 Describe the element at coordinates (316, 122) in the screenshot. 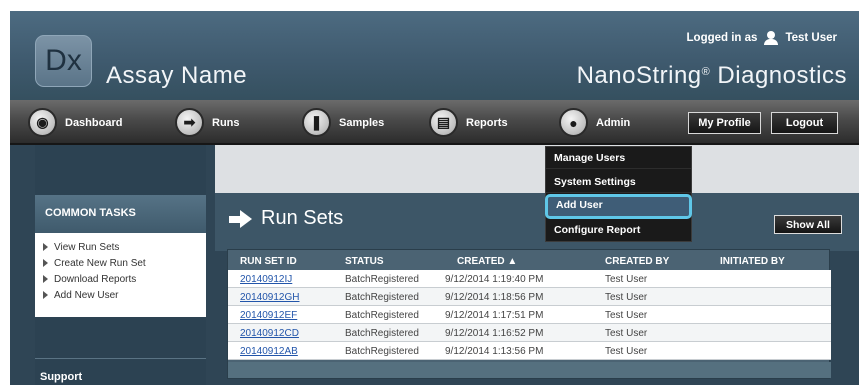

I see `samples-tube-icon: ❚` at that location.